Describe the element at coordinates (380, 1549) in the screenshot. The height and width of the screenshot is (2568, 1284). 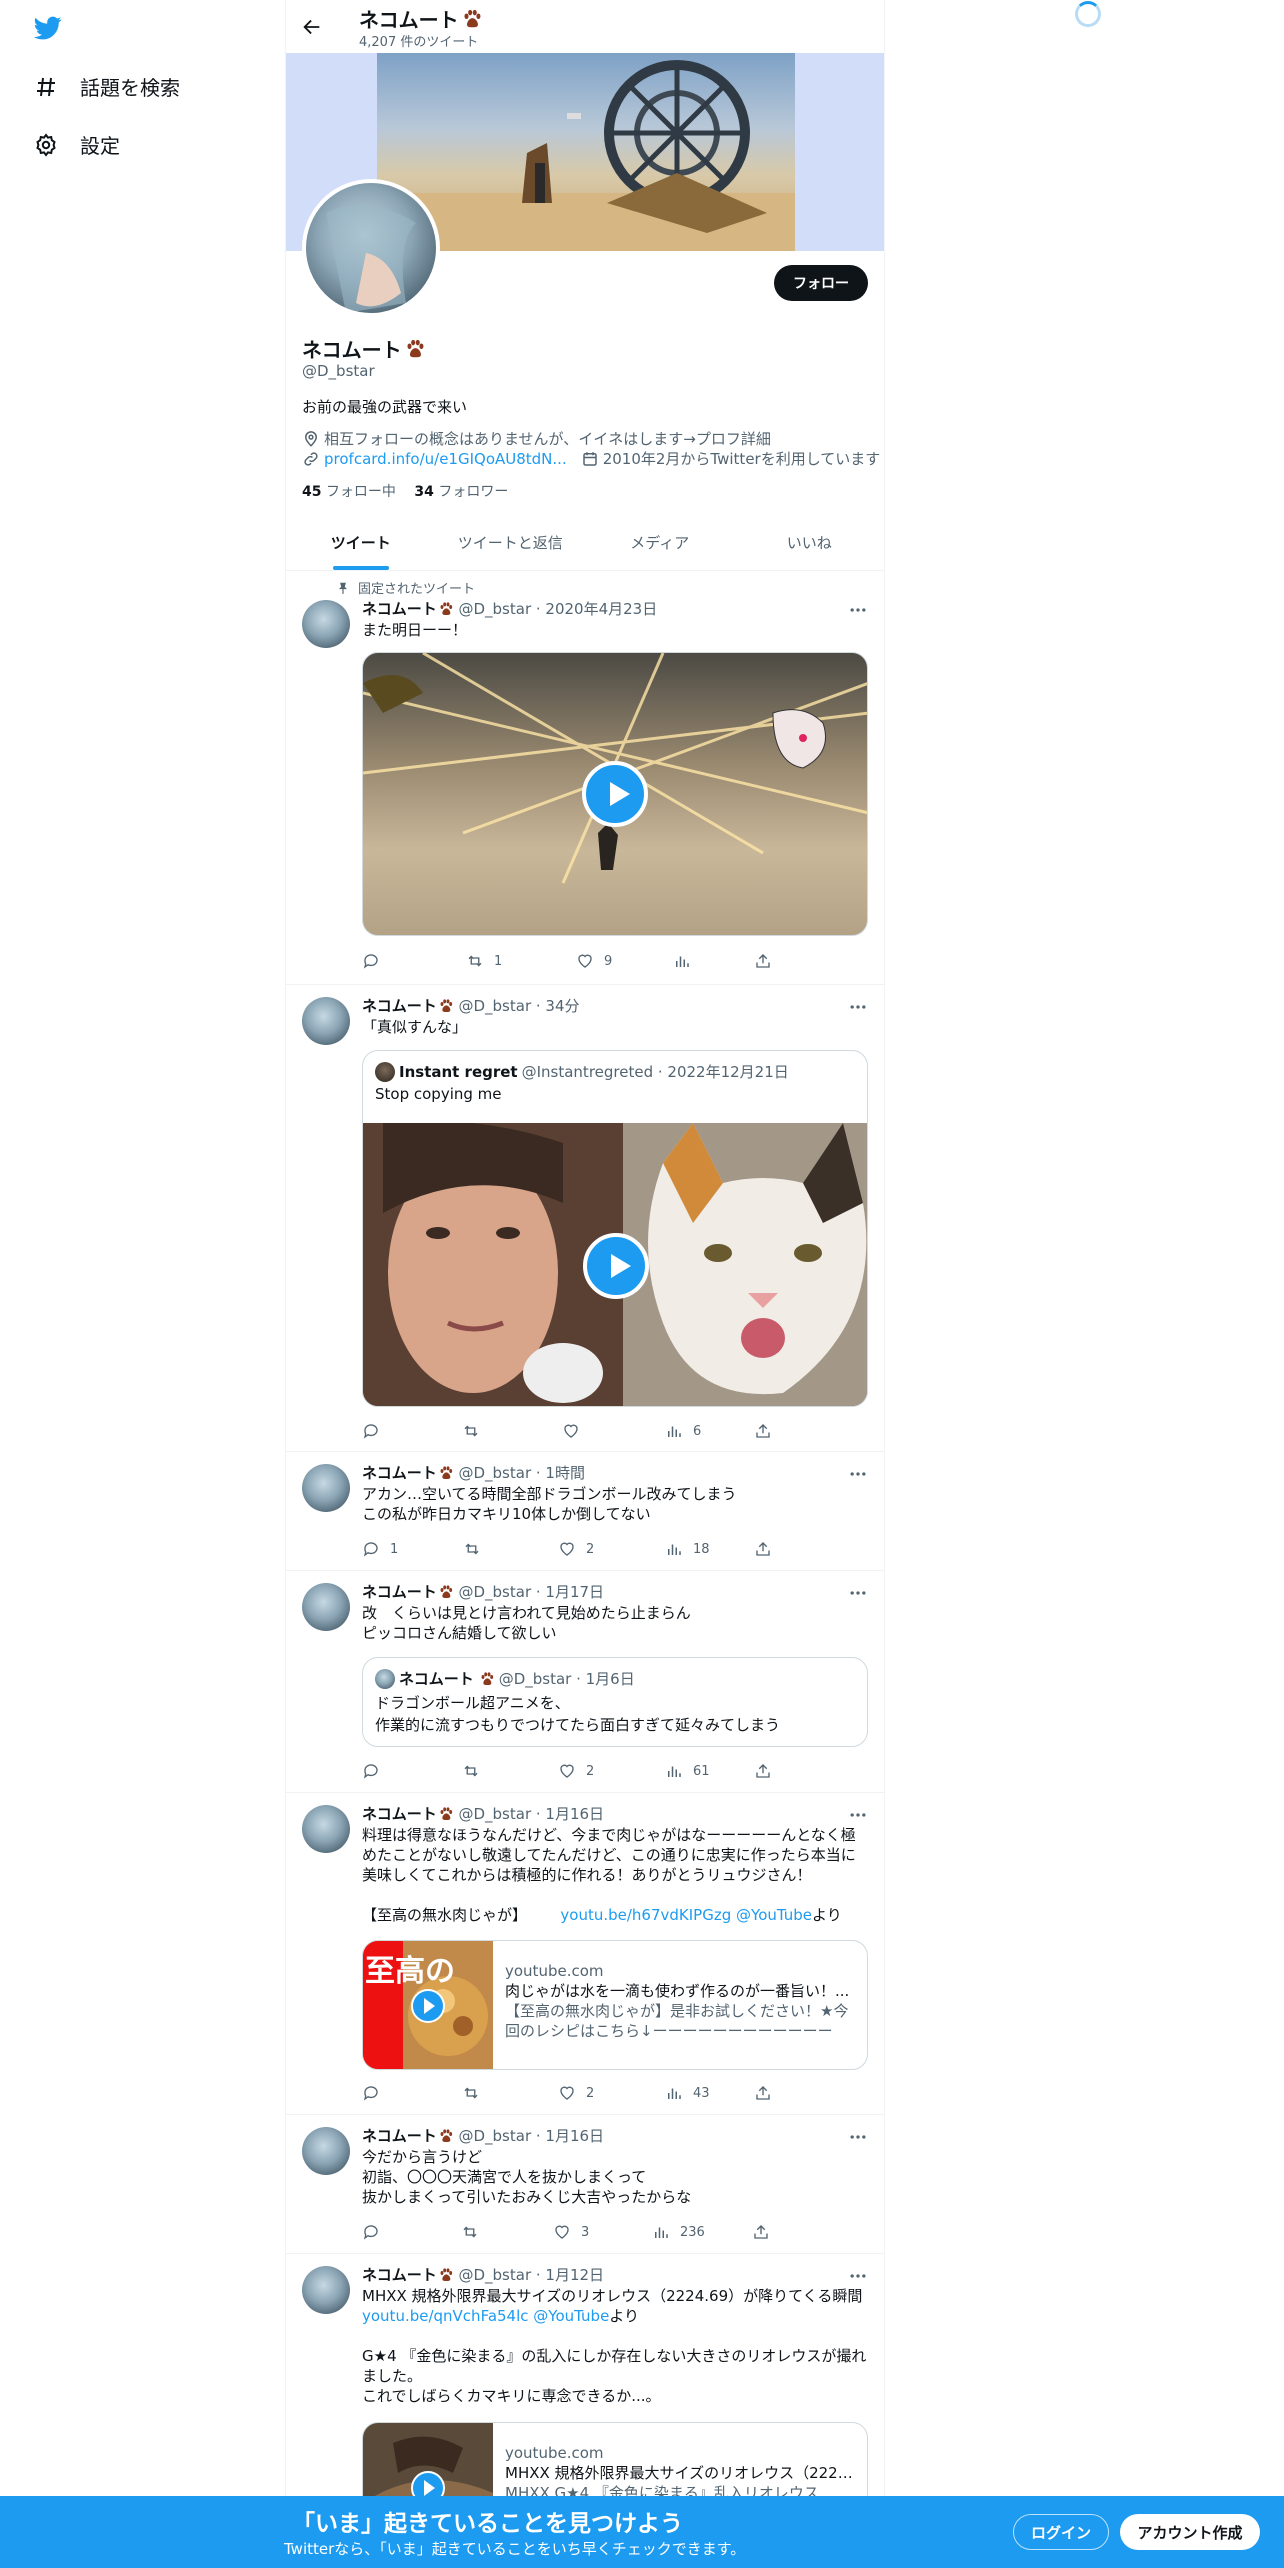
I see `reply-button: 1` at that location.